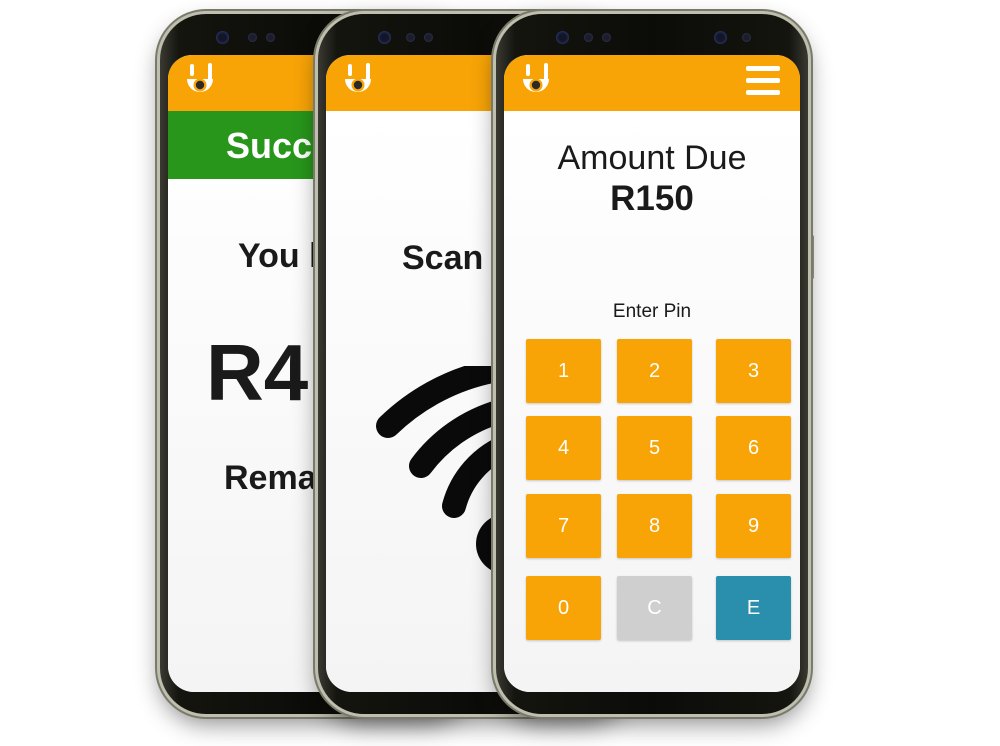 Image resolution: width=1000 pixels, height=746 pixels. Describe the element at coordinates (753, 448) in the screenshot. I see `keypad-key-6: 6` at that location.